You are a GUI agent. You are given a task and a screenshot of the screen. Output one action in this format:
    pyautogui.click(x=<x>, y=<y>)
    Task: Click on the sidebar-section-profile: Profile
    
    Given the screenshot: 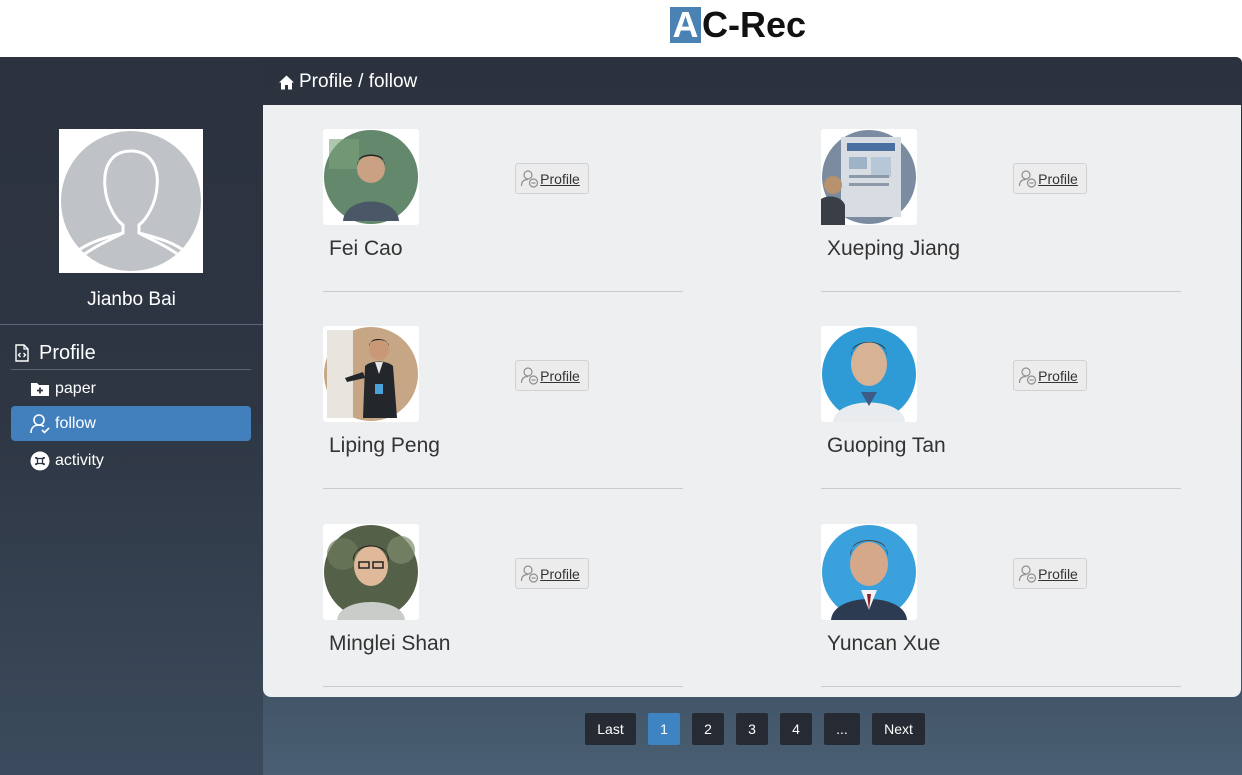 What is the action you would take?
    pyautogui.click(x=131, y=353)
    